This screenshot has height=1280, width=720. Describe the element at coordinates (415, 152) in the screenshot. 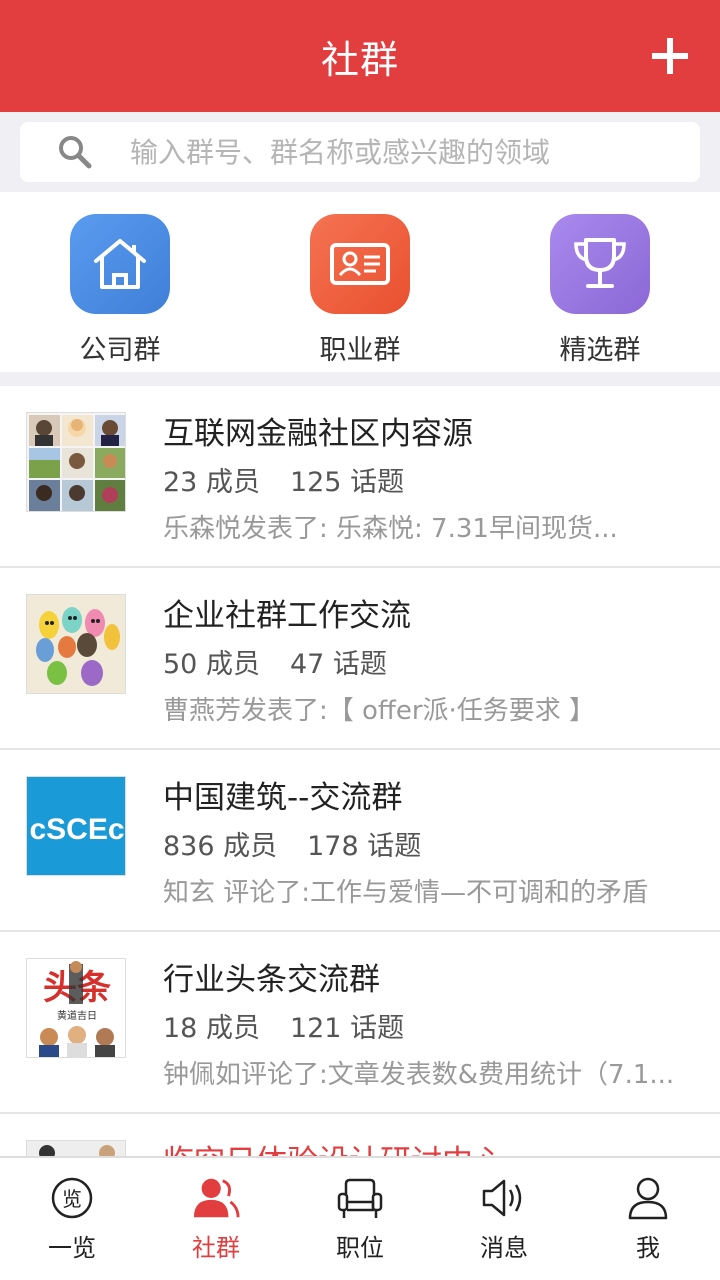

I see `search-input` at that location.